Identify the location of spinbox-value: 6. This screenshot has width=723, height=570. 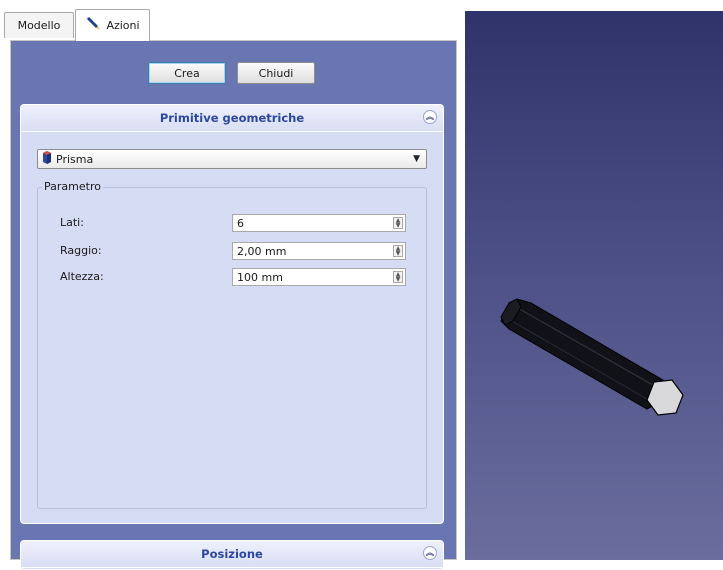
(240, 223).